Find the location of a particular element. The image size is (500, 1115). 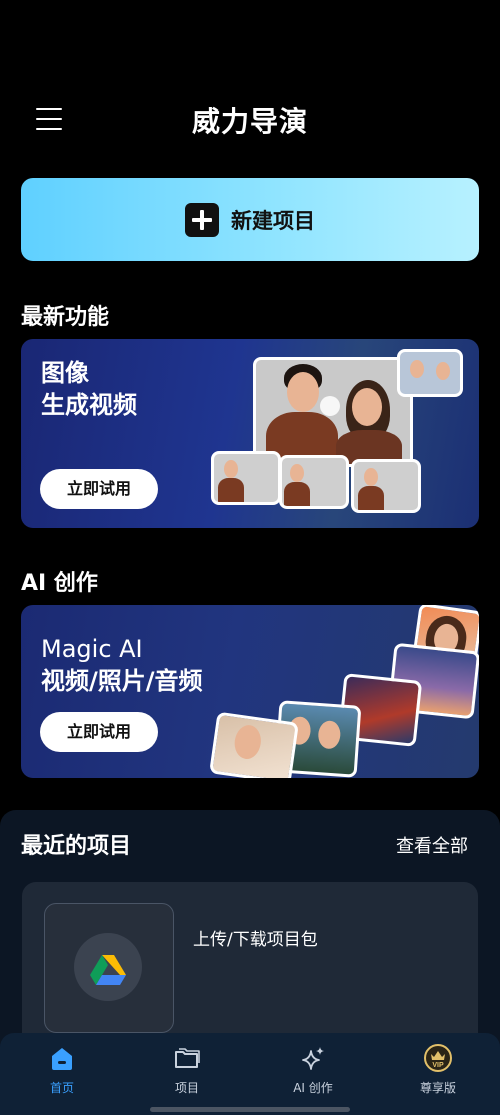

play-icon is located at coordinates (330, 406).